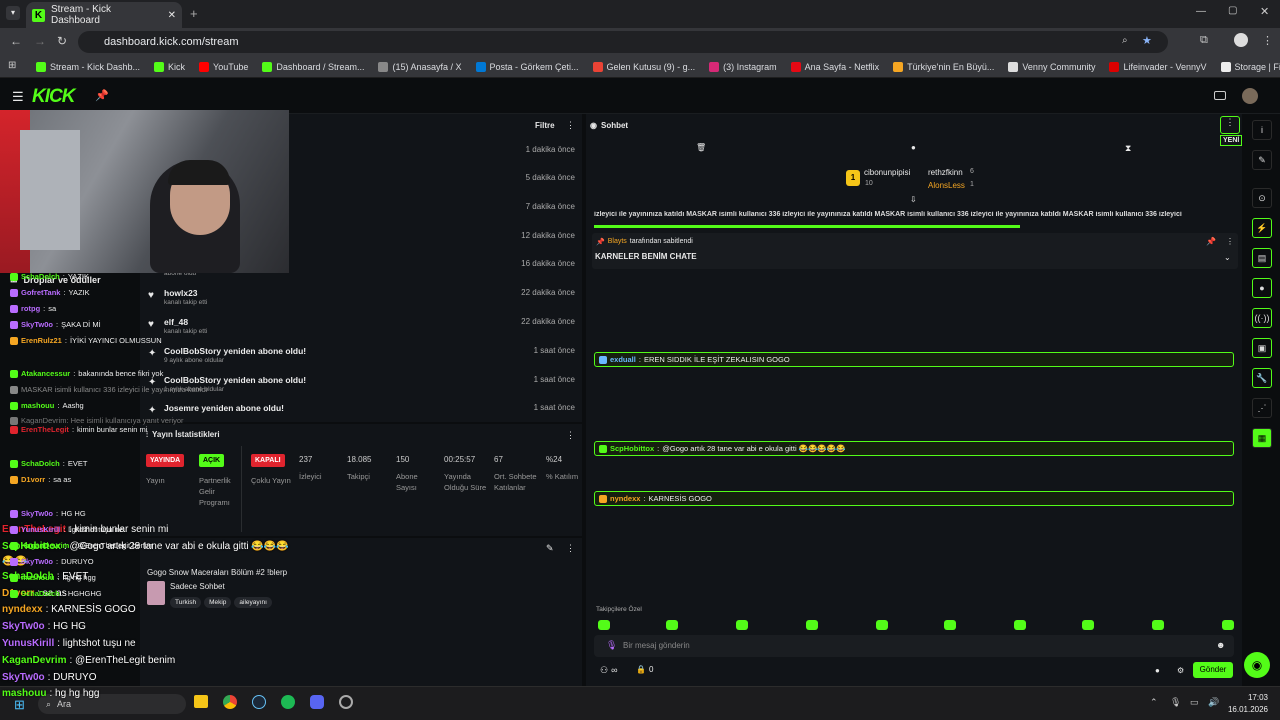 This screenshot has width=1280, height=720. I want to click on bookmark-star-icon: ★, so click(1147, 40).